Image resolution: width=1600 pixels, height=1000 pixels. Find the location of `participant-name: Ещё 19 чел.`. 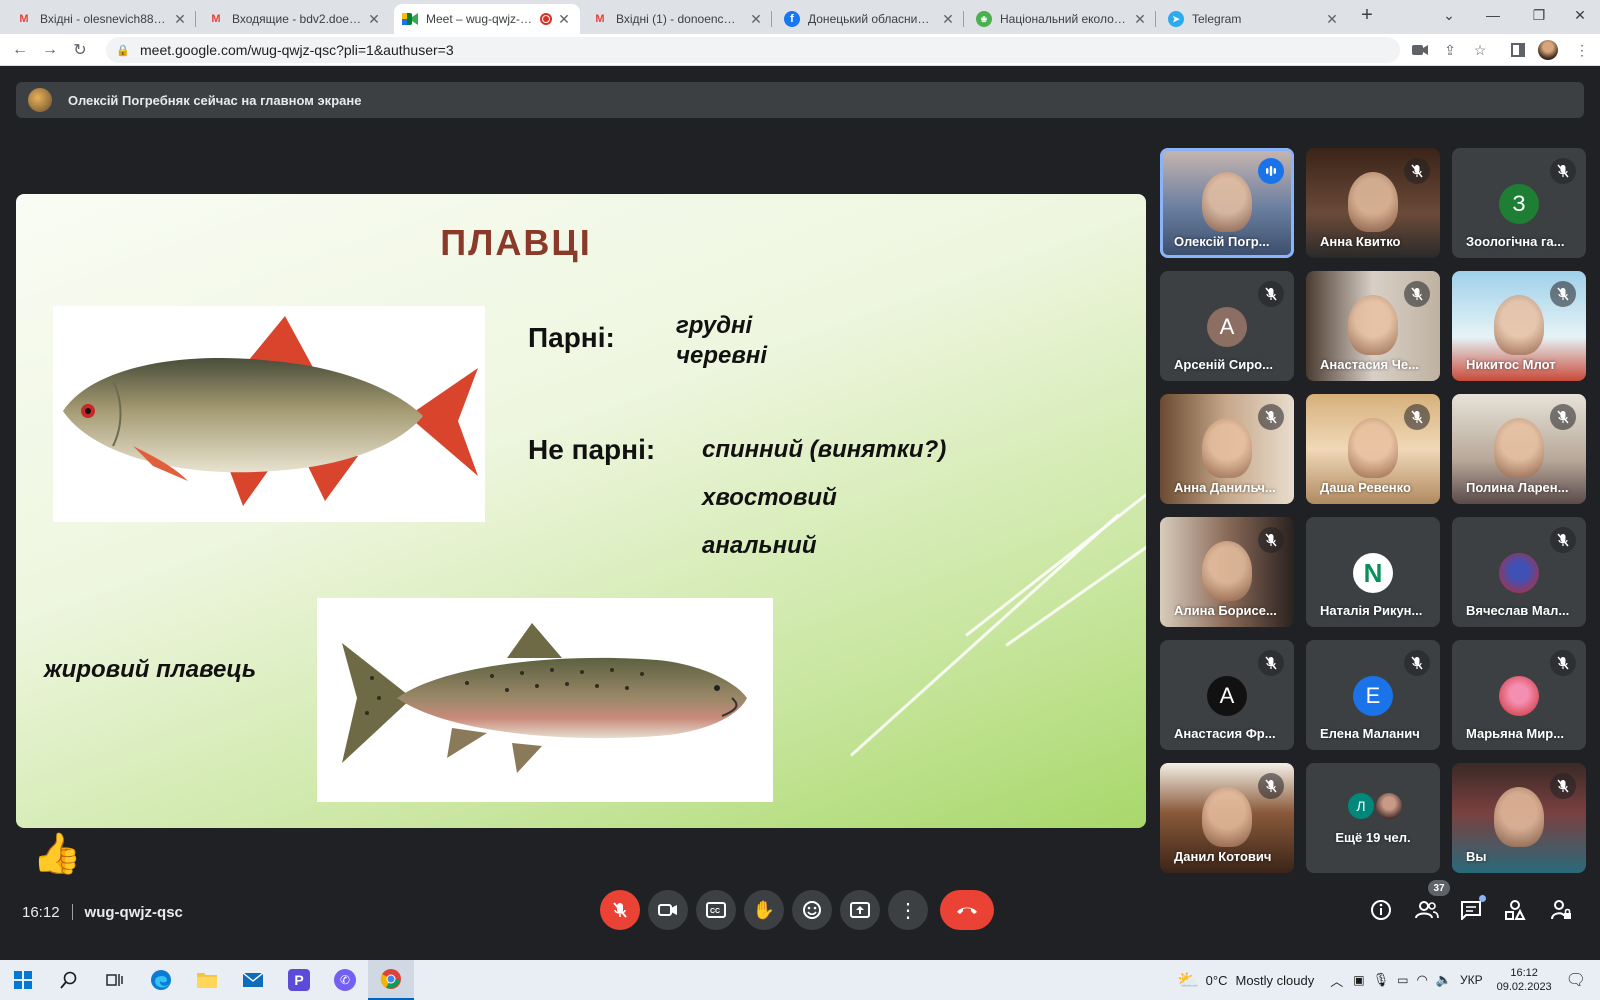

participant-name: Ещё 19 чел. is located at coordinates (1373, 837).